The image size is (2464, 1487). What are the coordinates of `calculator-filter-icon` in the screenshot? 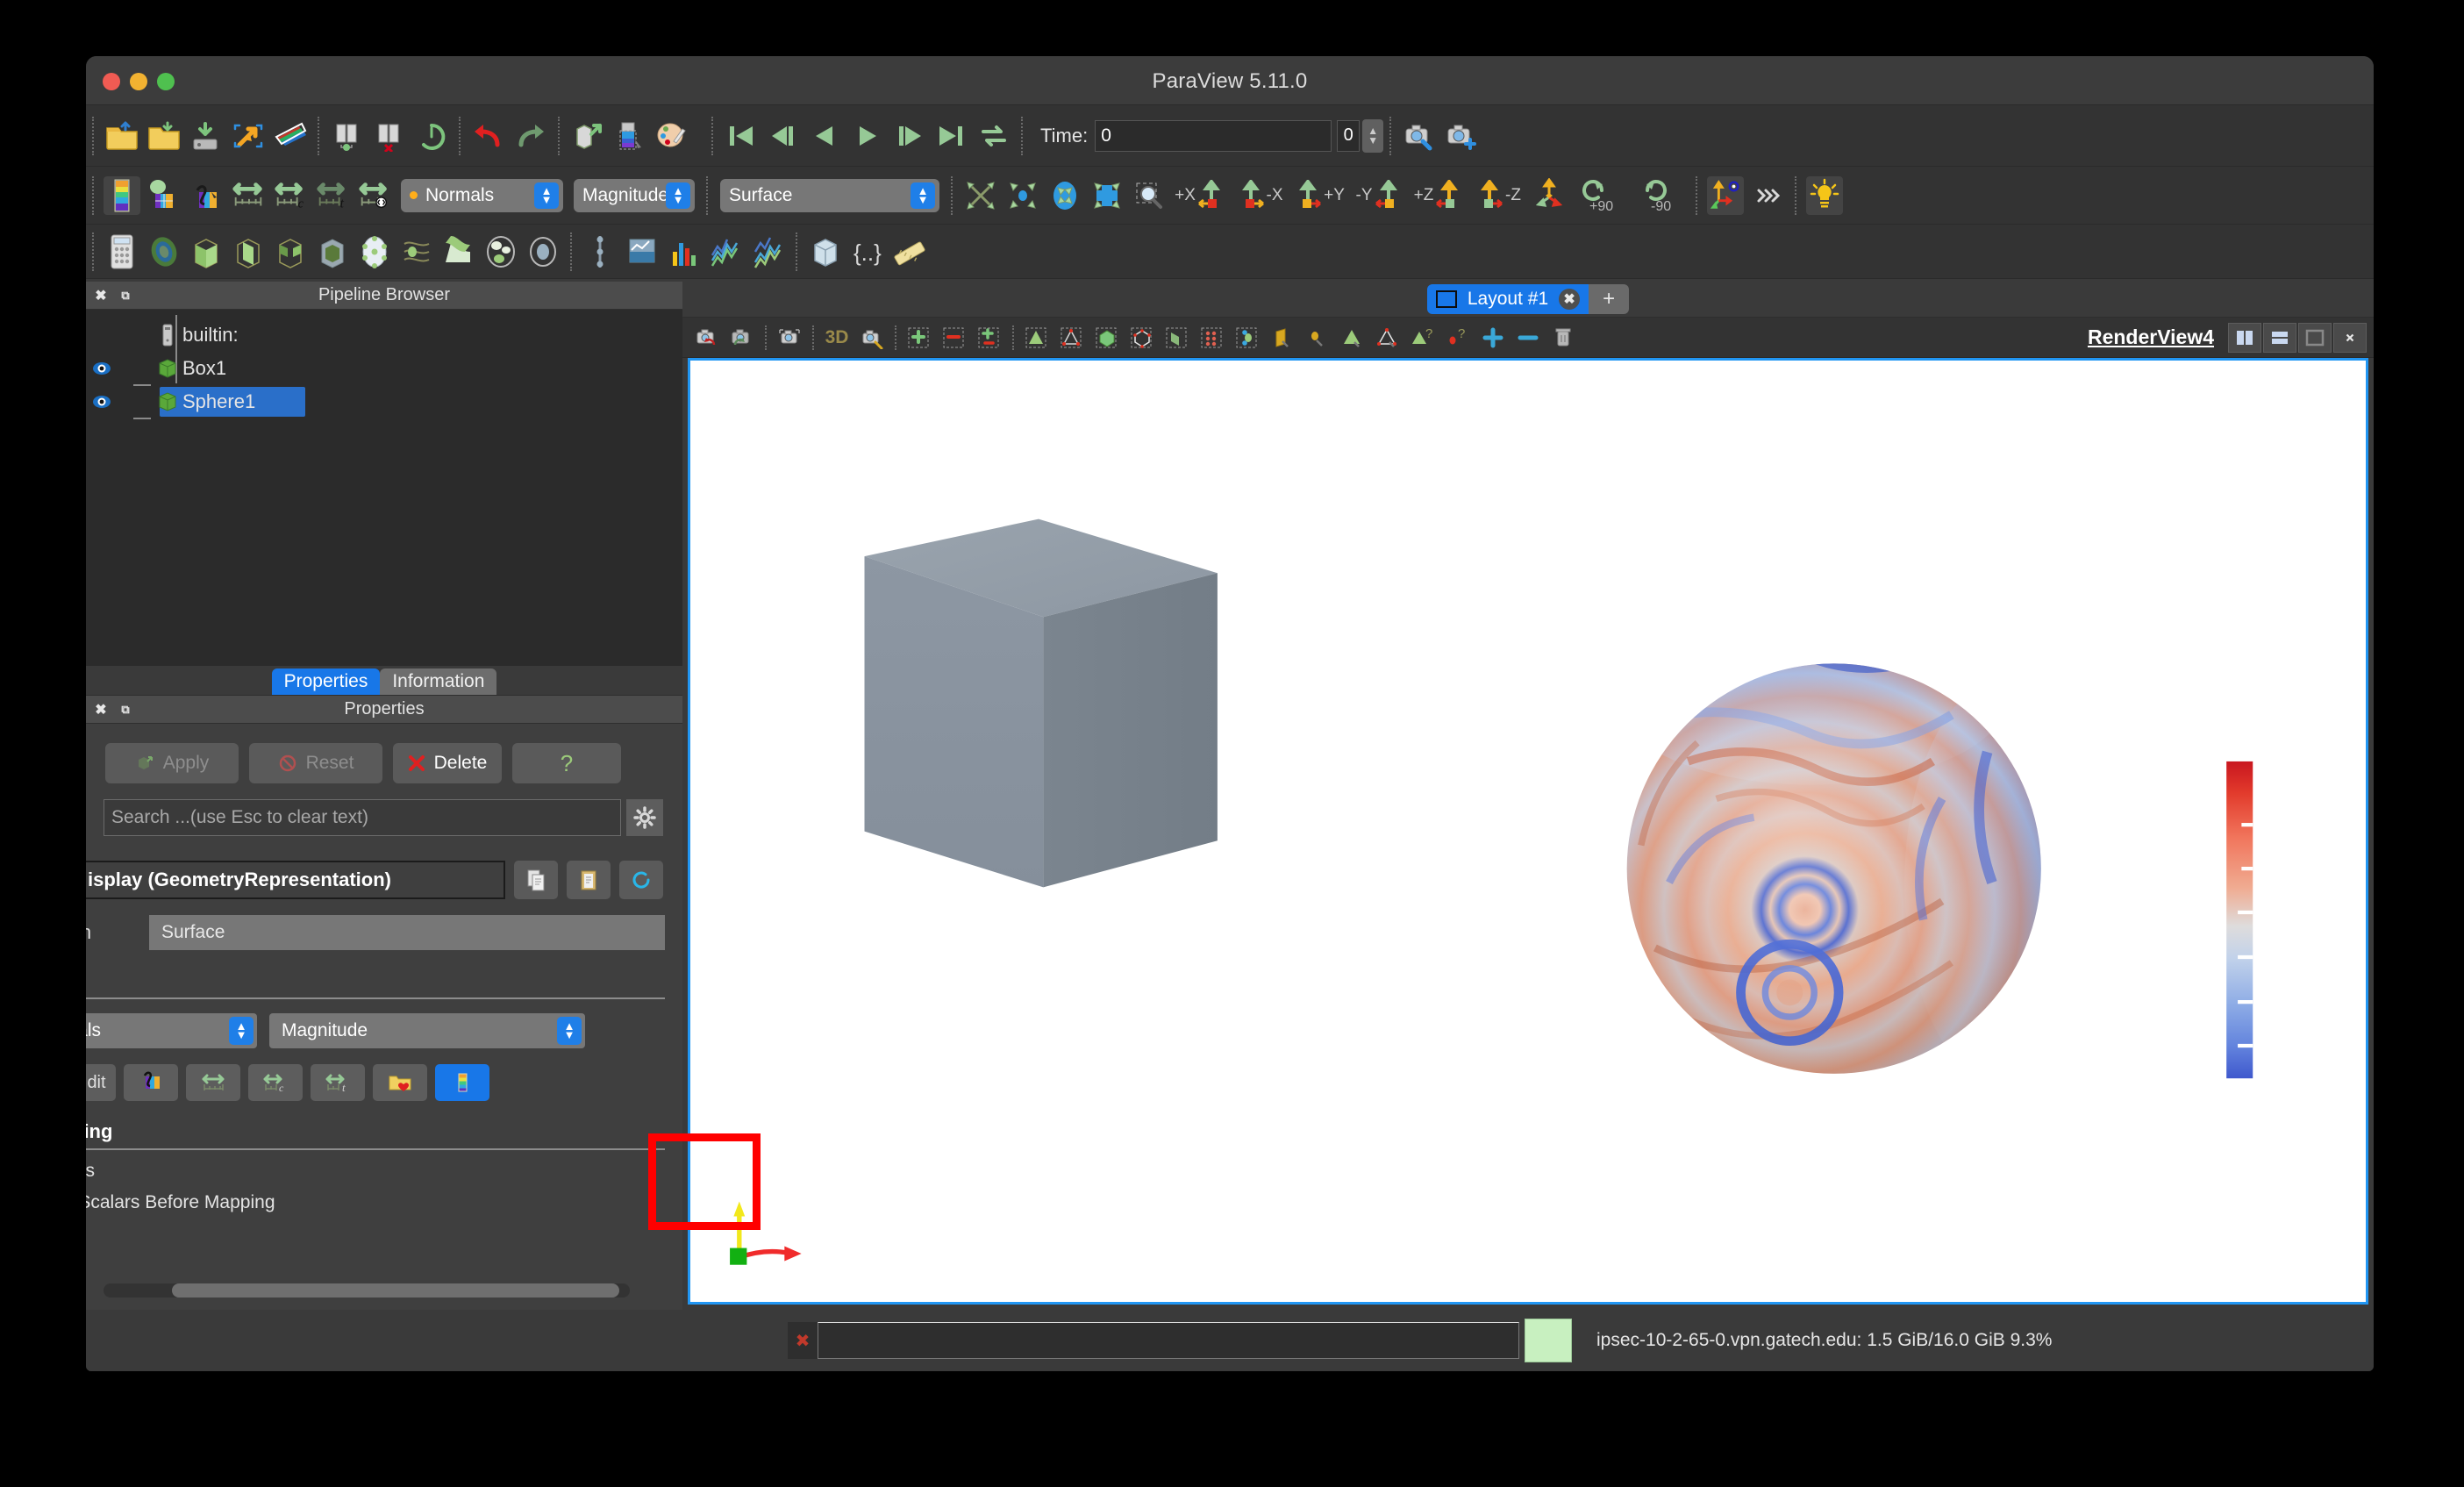 It's located at (122, 251).